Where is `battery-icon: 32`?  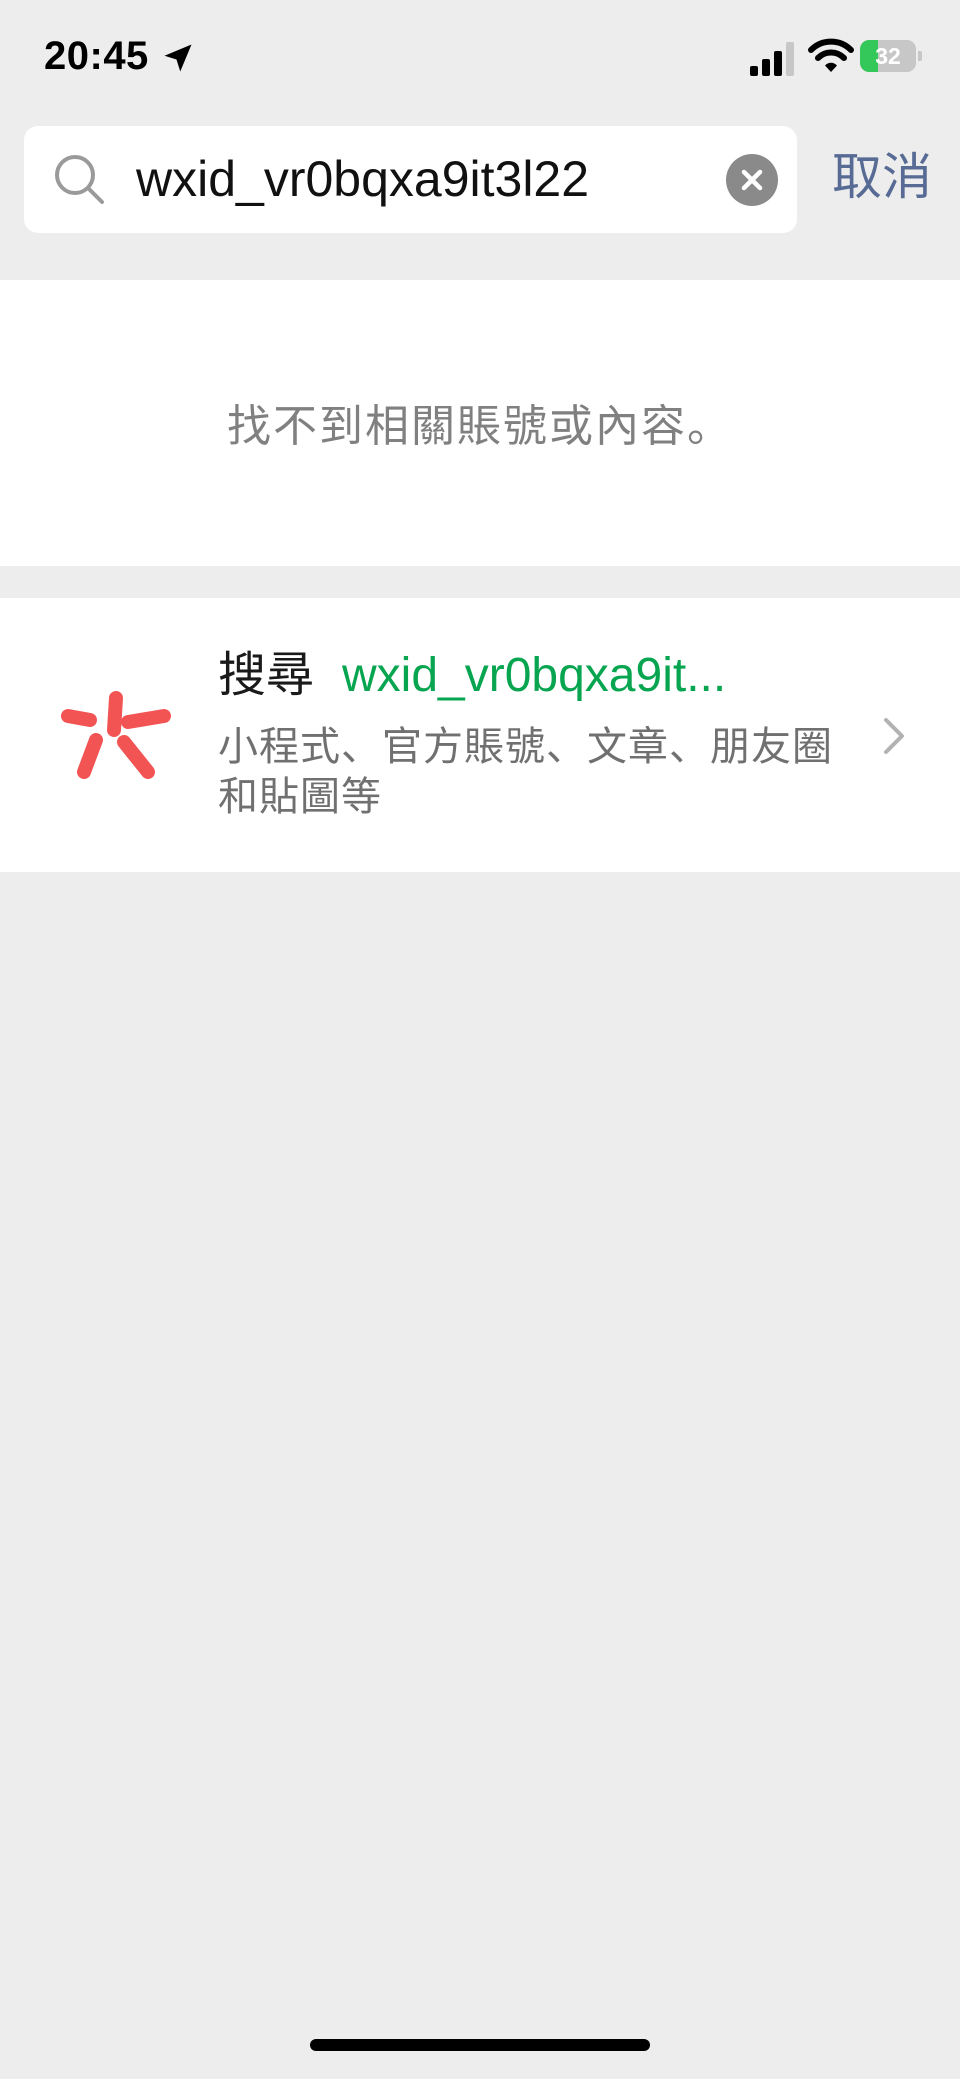 battery-icon: 32 is located at coordinates (891, 56).